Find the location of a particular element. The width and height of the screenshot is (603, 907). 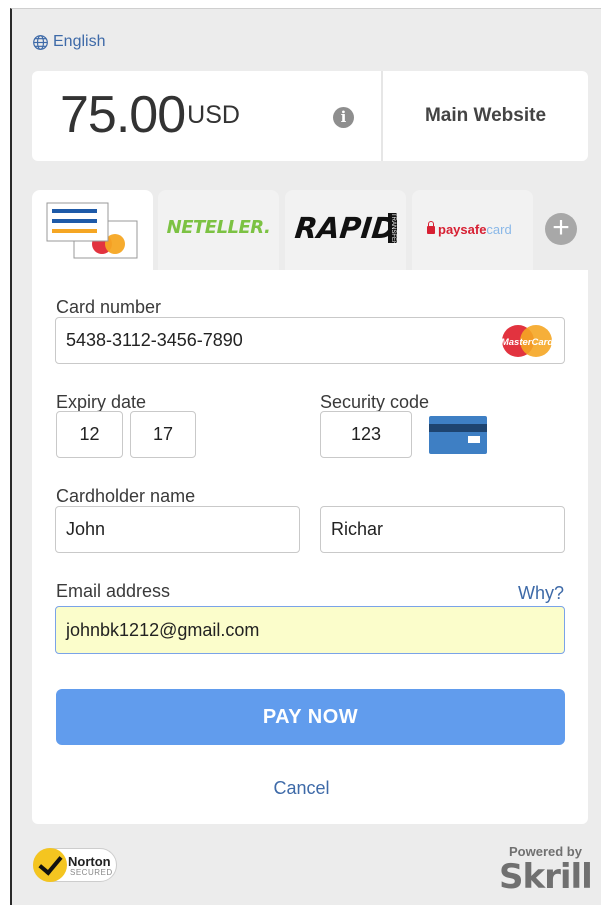

norton-subtitle: SECURED is located at coordinates (91, 872).